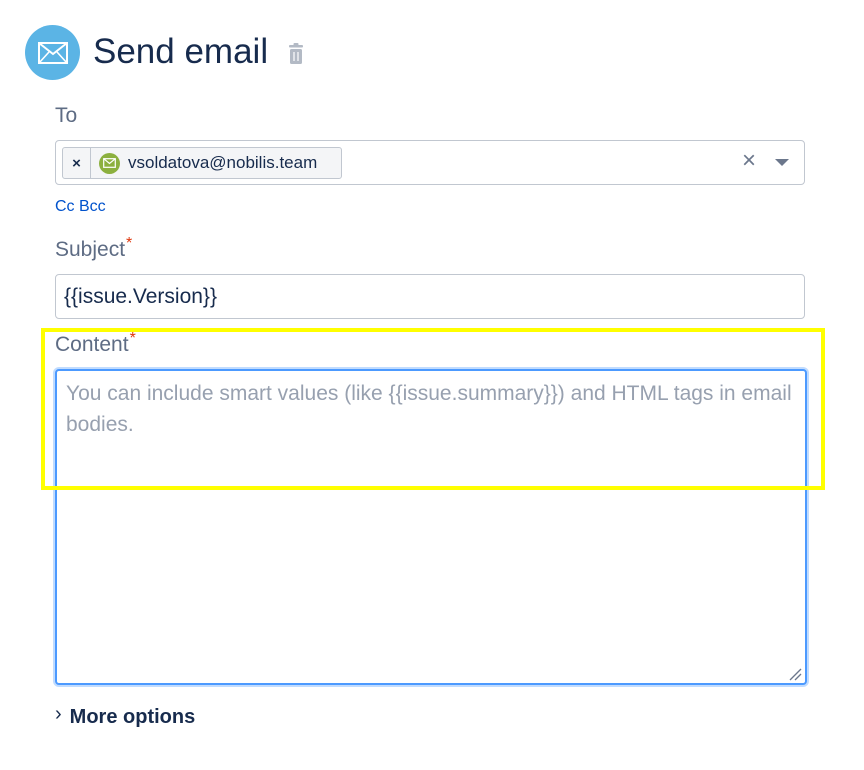 The height and width of the screenshot is (770, 864). Describe the element at coordinates (430, 162) in the screenshot. I see `to-field: × vsoldatova@nobilis.team ×` at that location.